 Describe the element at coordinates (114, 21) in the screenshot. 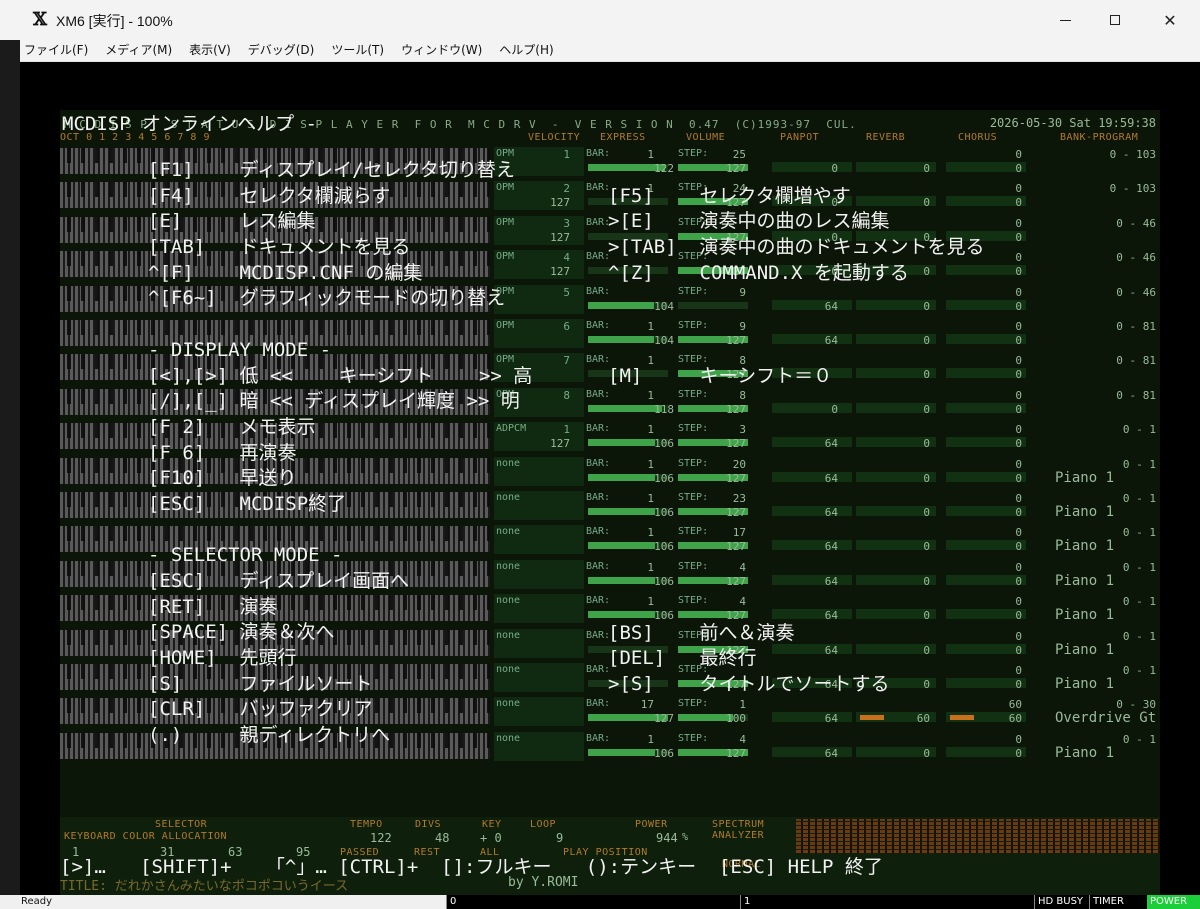

I see `window-title: XM6 [実行] - 100%` at that location.